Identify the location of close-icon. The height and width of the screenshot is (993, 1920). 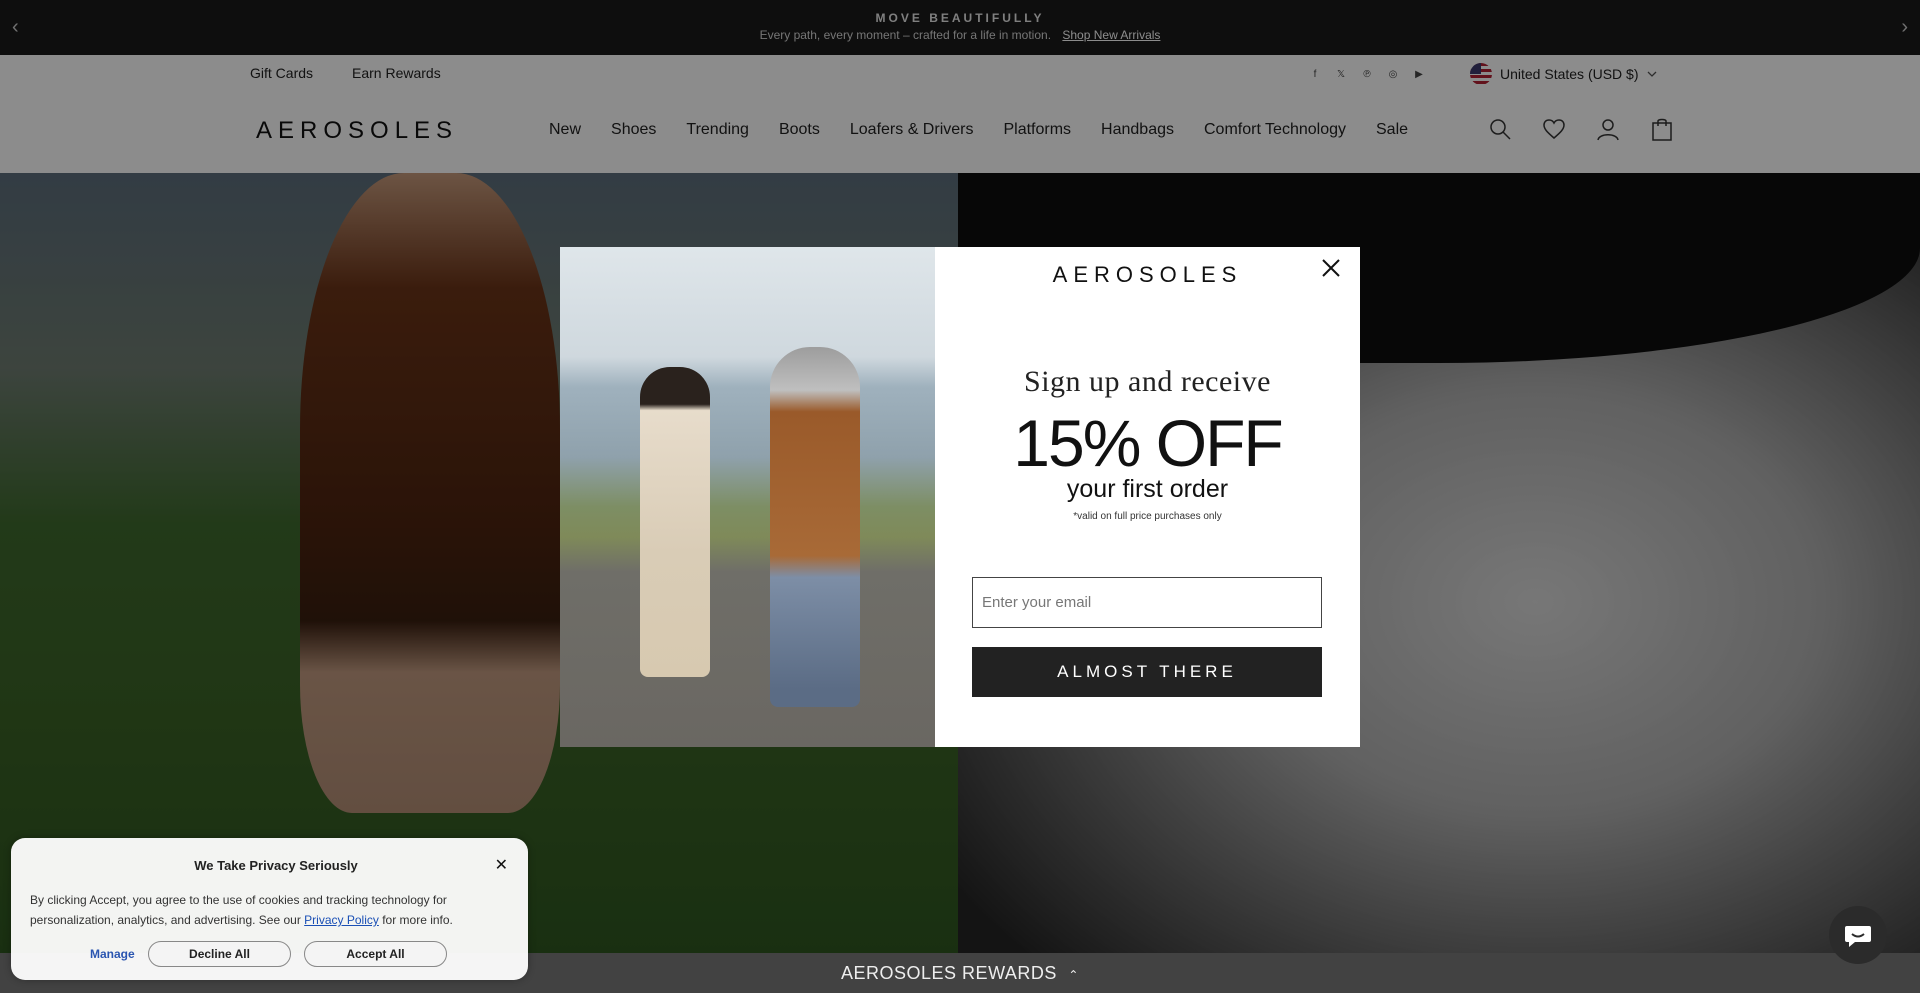
(1331, 268).